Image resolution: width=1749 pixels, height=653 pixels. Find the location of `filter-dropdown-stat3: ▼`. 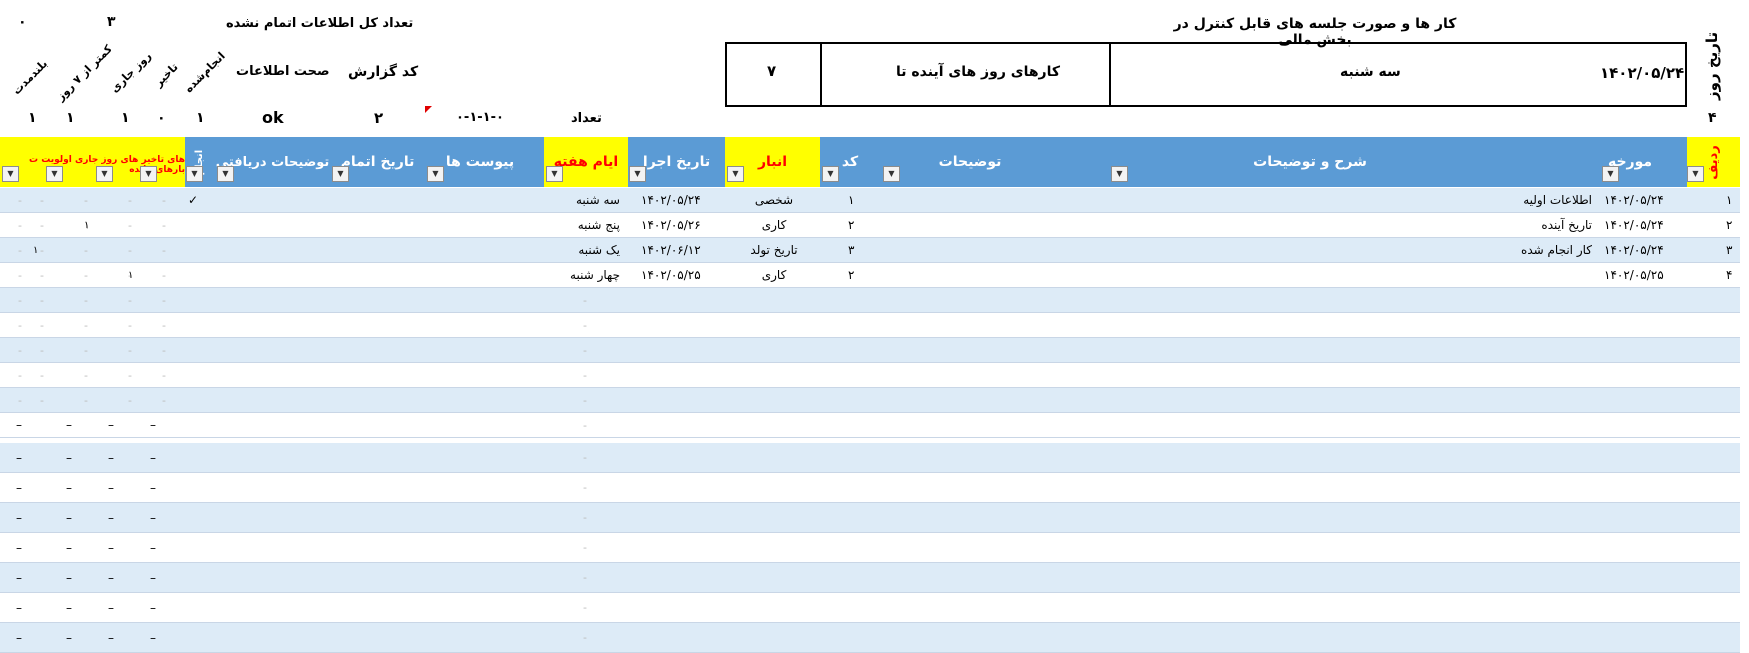

filter-dropdown-stat3: ▼ is located at coordinates (54, 174).